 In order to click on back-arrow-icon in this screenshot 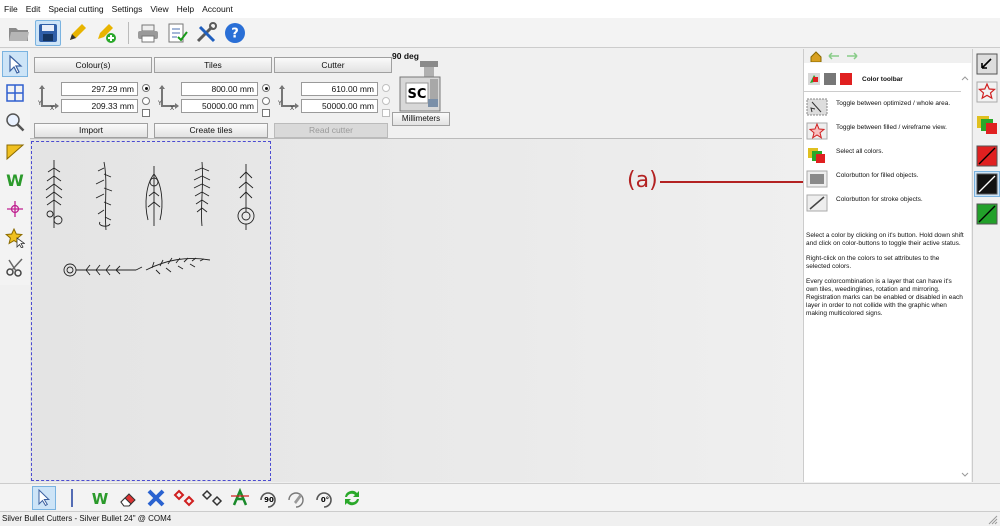, I will do `click(834, 56)`.